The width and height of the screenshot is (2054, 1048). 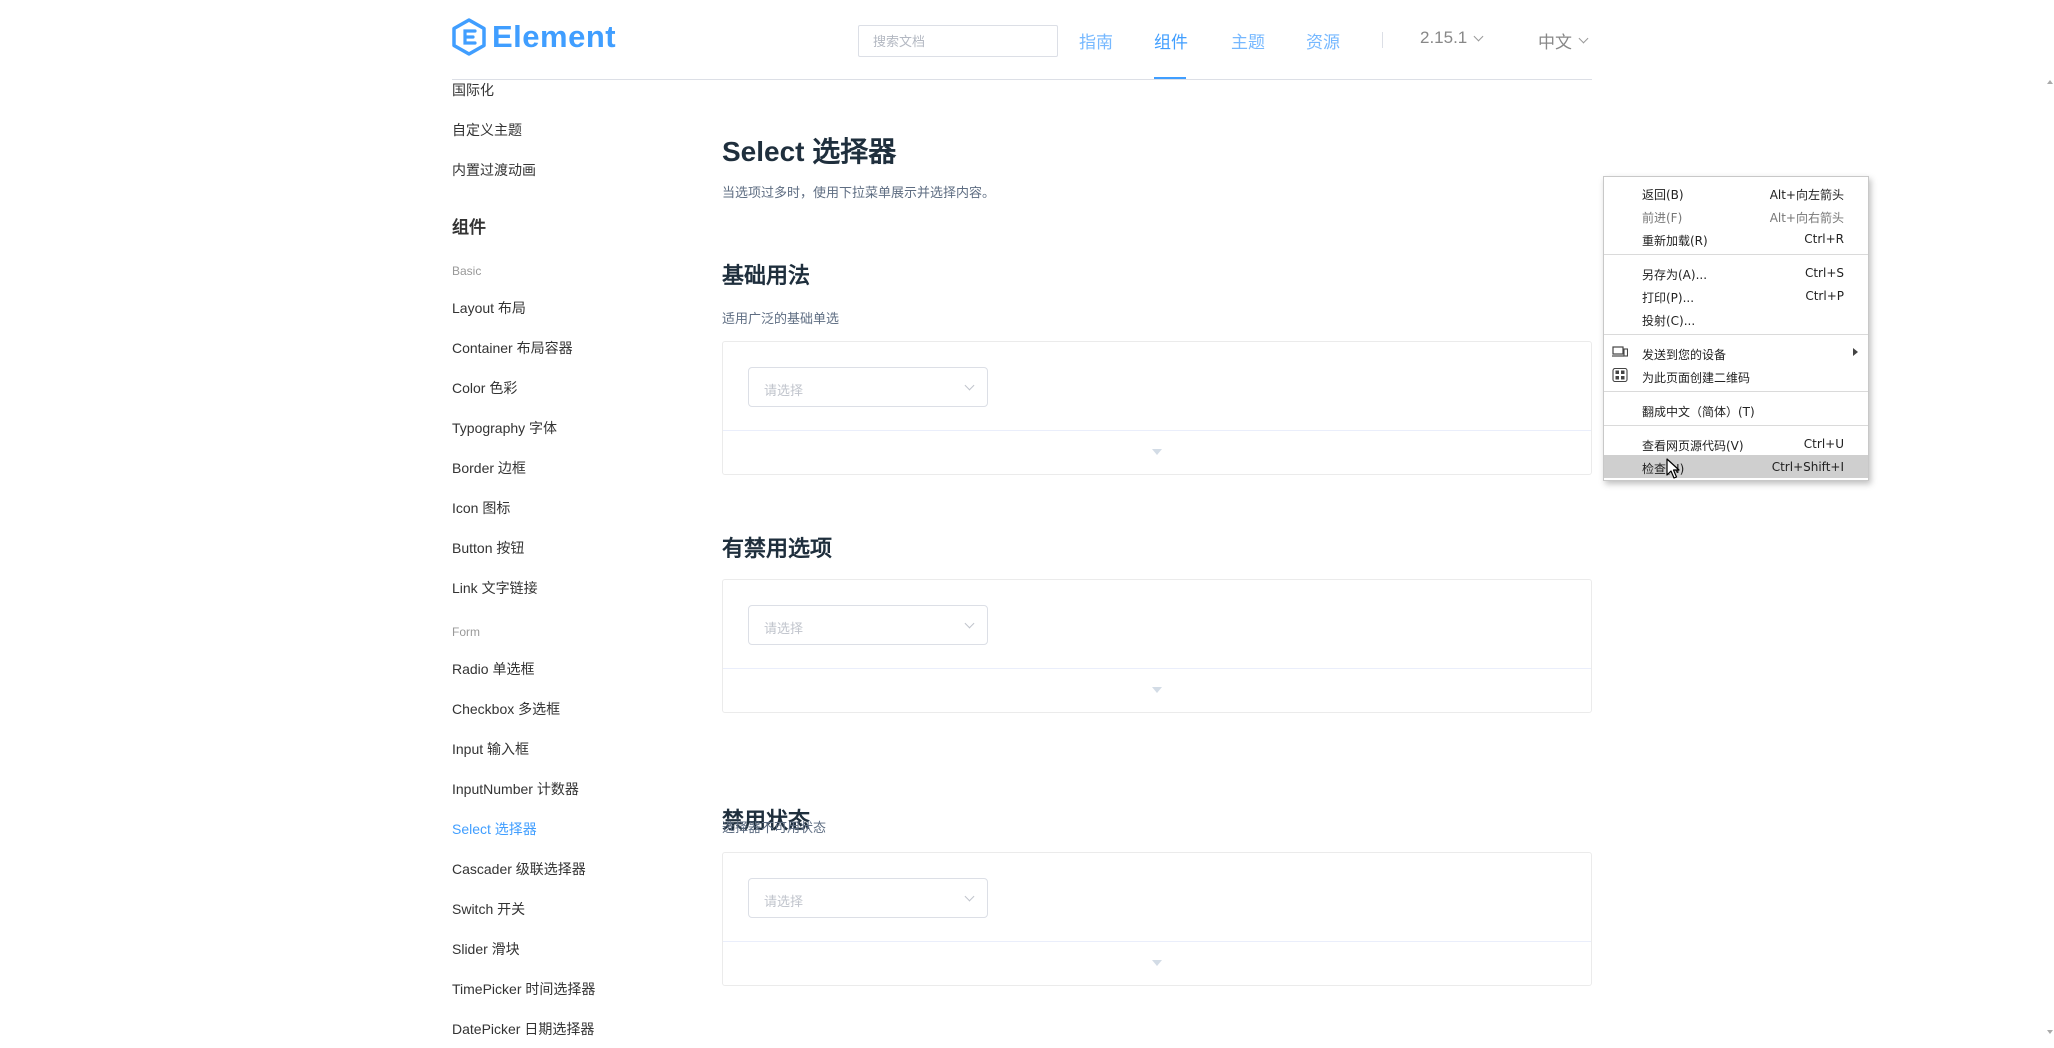 I want to click on sidebar-item-timepicker: TimePicker 时间选择器, so click(x=523, y=989).